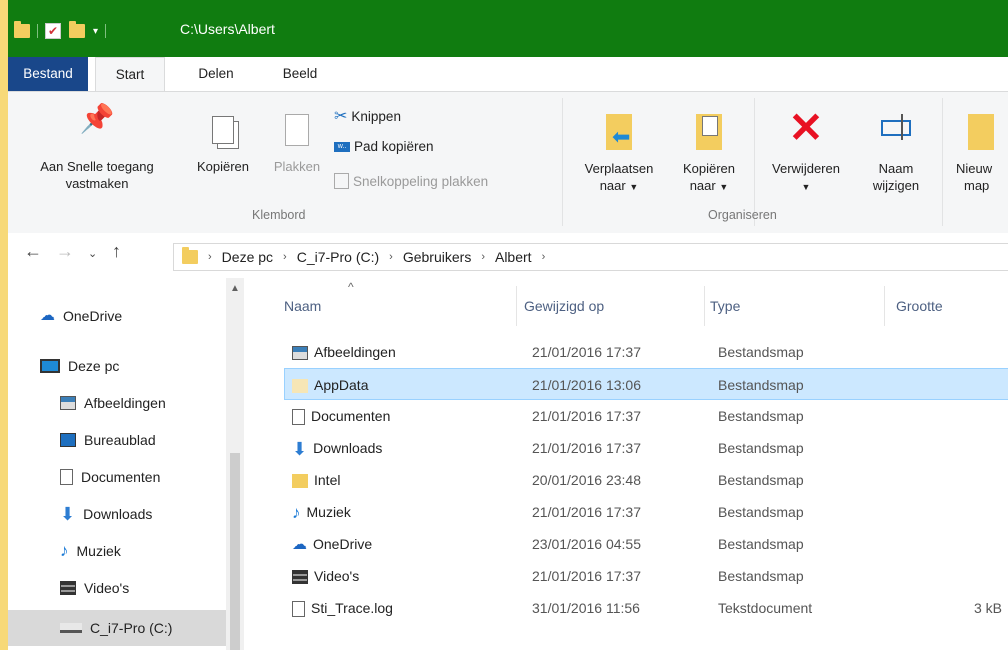 The height and width of the screenshot is (650, 1008). Describe the element at coordinates (586, 480) in the screenshot. I see `file-modified: 20/01/2016 23:48` at that location.